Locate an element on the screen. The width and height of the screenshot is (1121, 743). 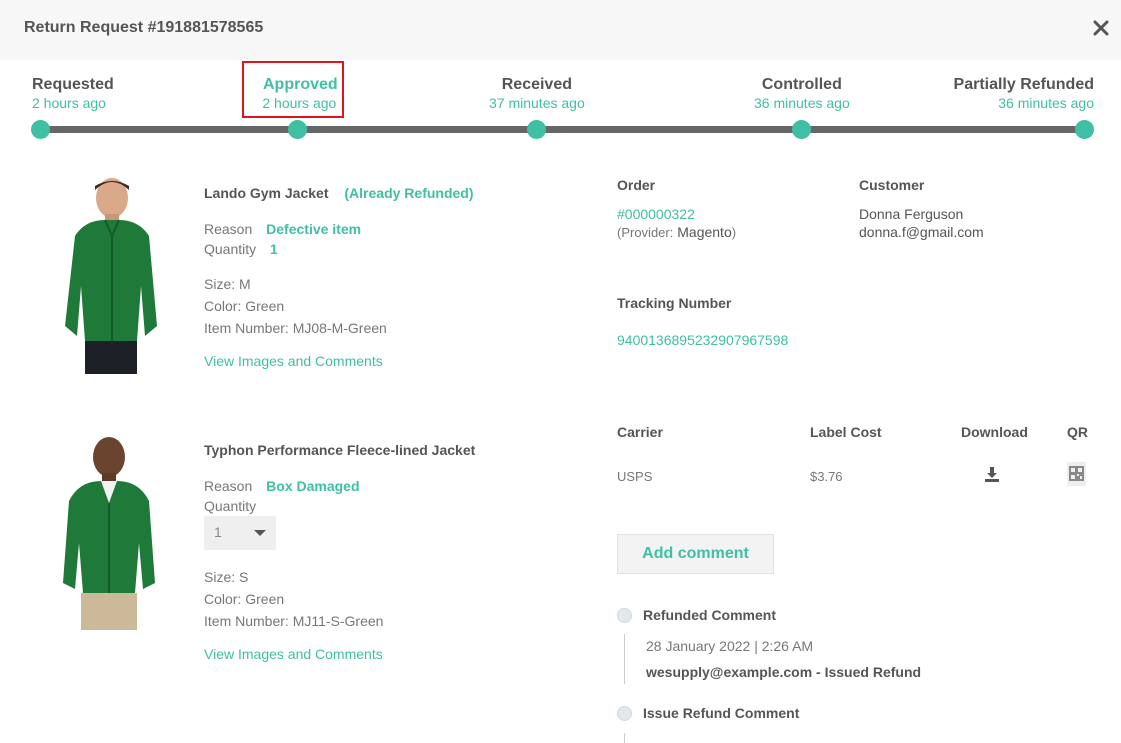
comment-date: 28 January 2022 | 2:26 AM is located at coordinates (730, 646).